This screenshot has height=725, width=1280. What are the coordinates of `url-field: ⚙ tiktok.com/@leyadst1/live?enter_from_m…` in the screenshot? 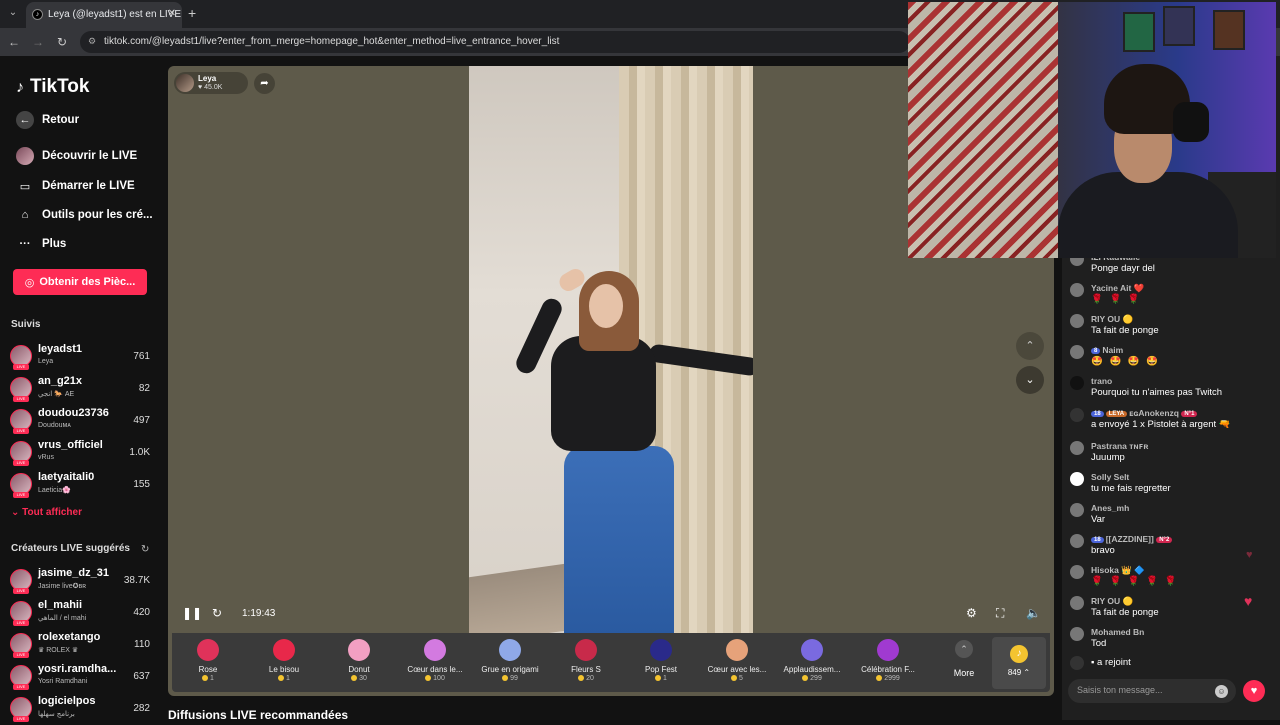 It's located at (495, 42).